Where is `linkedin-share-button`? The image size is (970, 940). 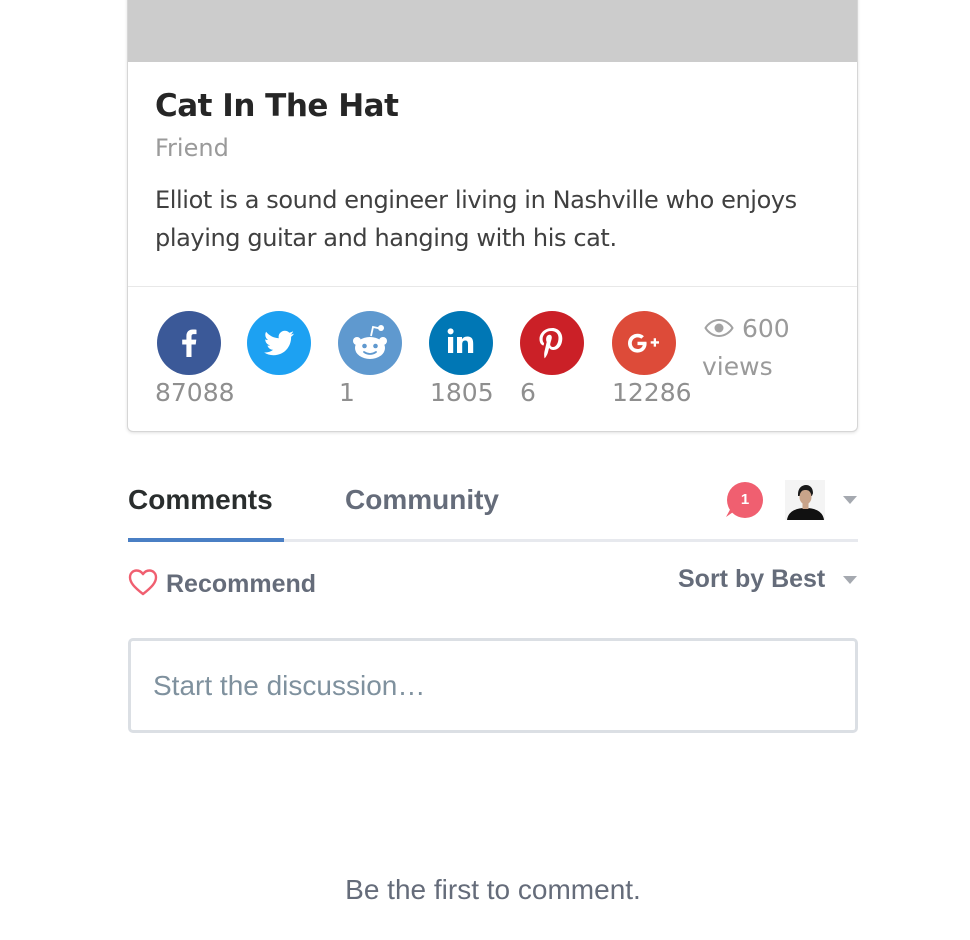 linkedin-share-button is located at coordinates (461, 343).